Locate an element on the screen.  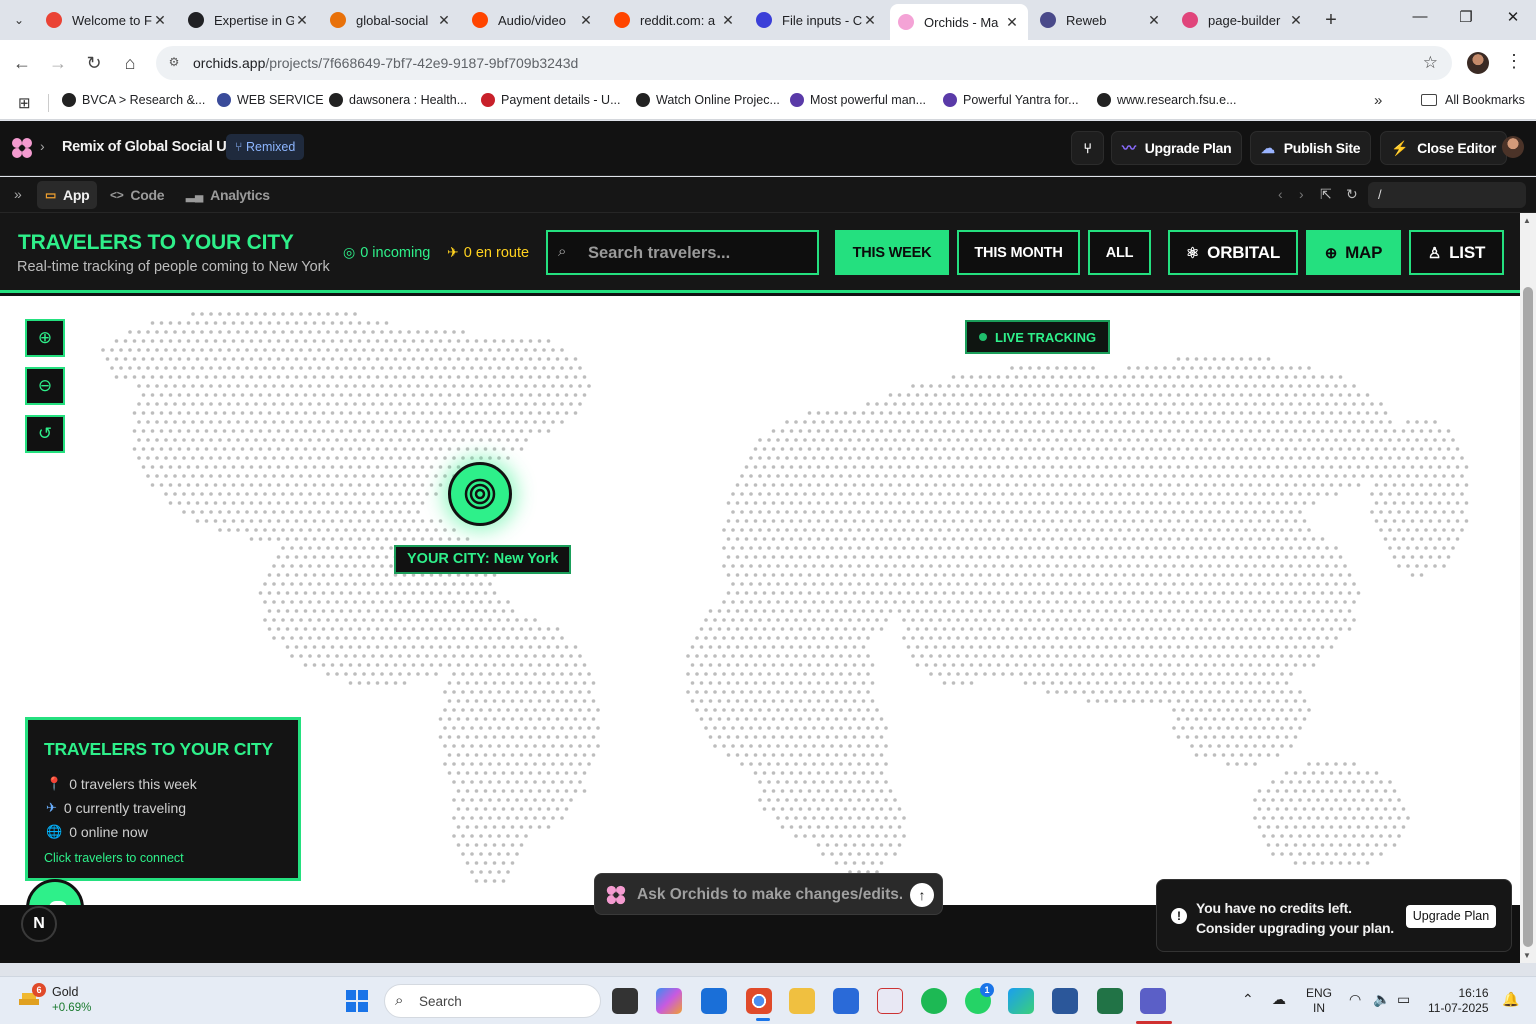
microsoft-store-icon is located at coordinates (846, 1001).